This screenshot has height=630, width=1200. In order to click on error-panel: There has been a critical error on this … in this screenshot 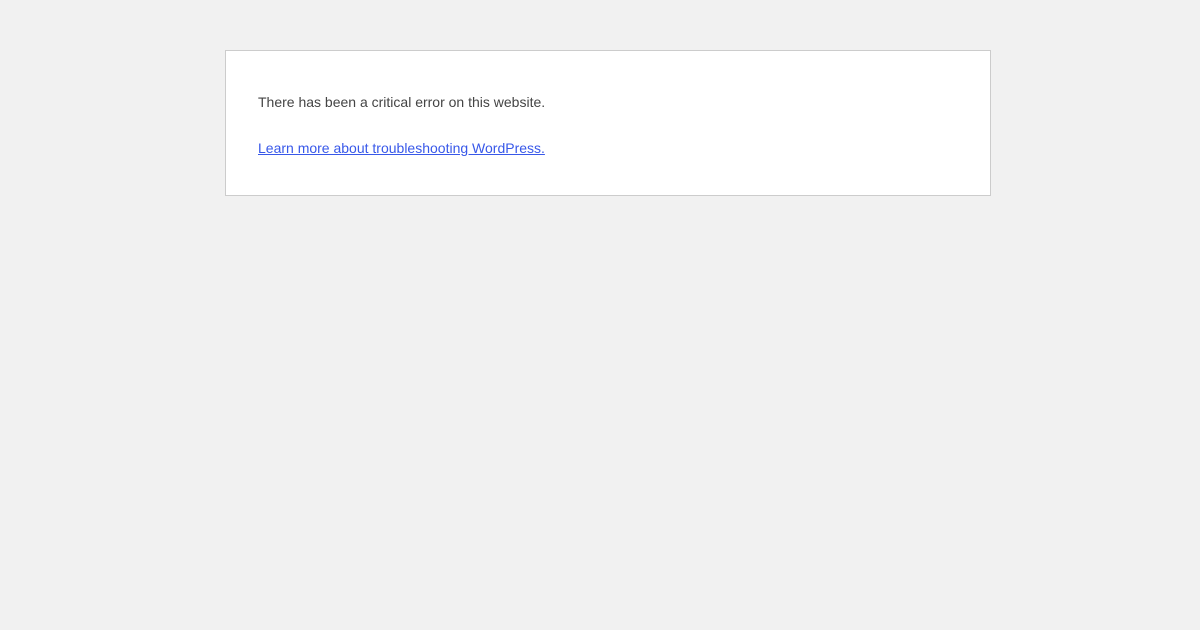, I will do `click(608, 123)`.